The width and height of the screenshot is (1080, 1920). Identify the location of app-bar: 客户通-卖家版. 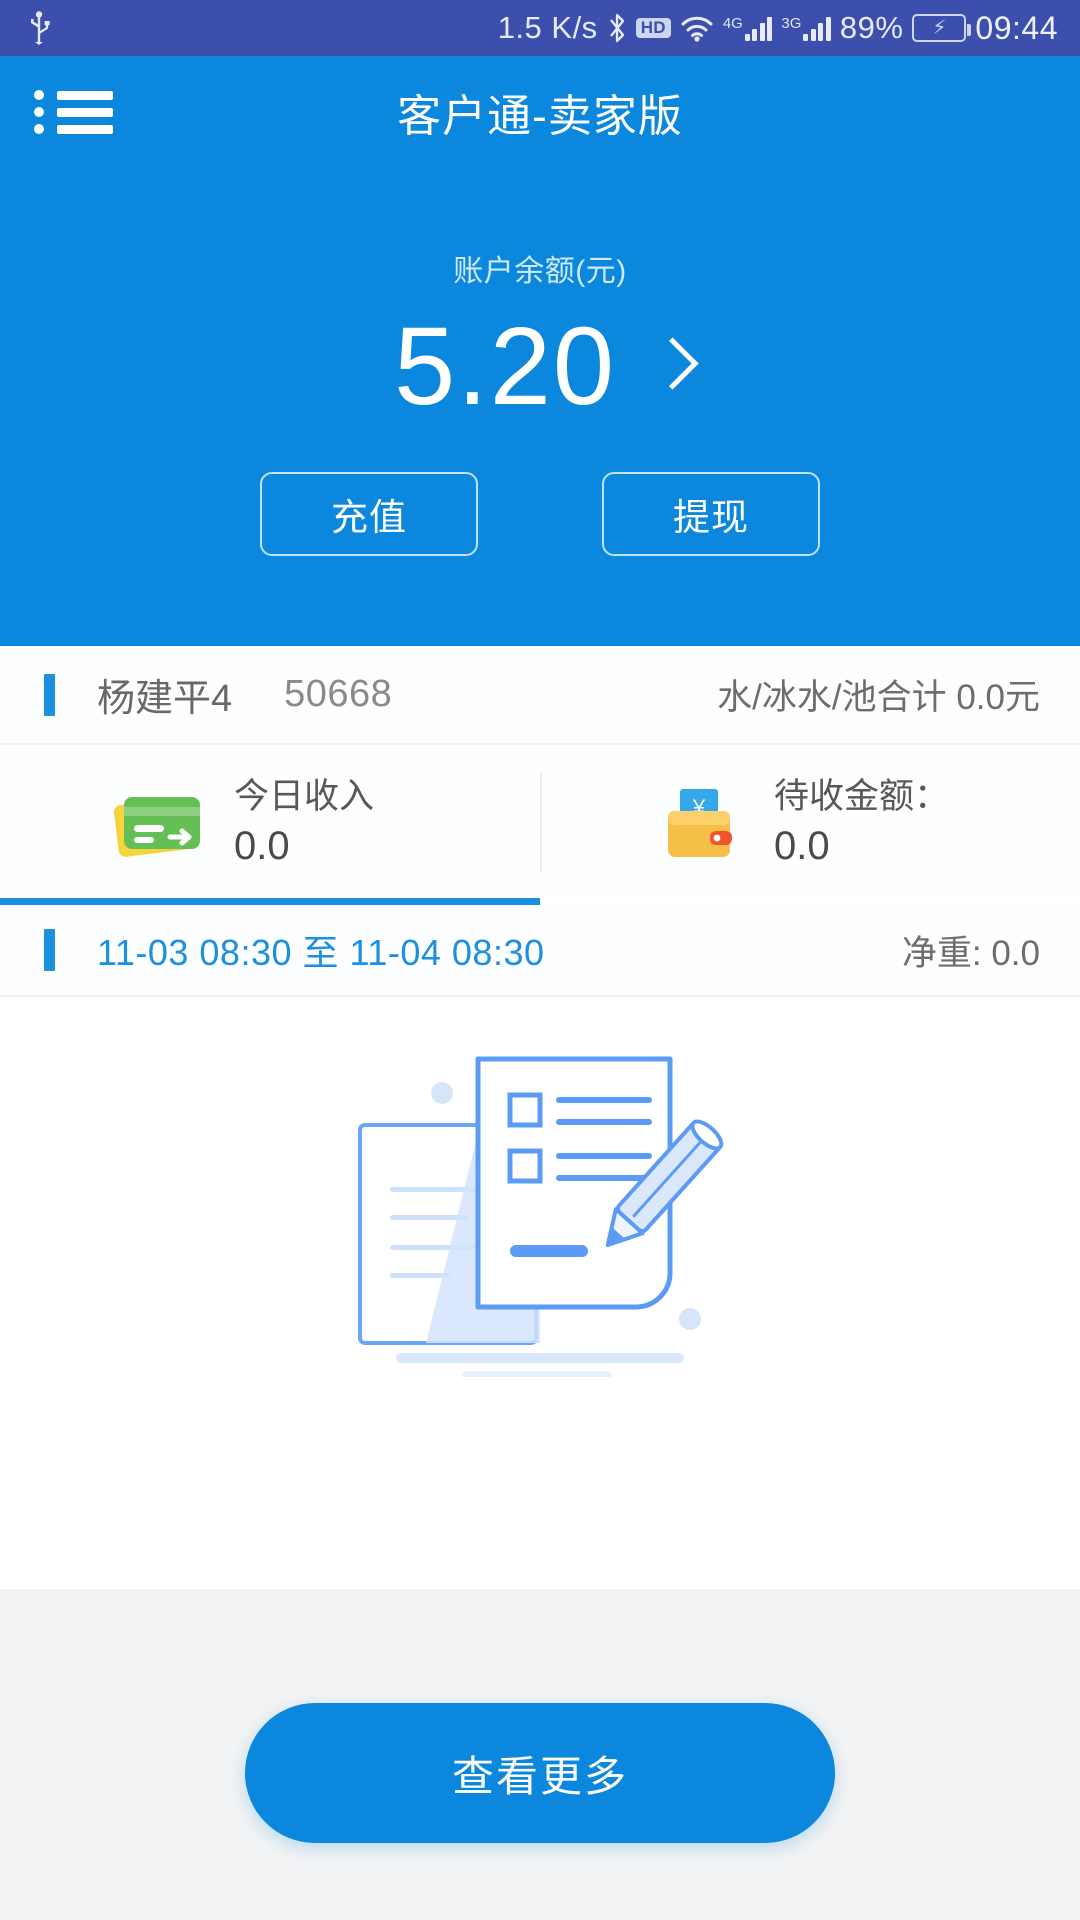
(540, 112).